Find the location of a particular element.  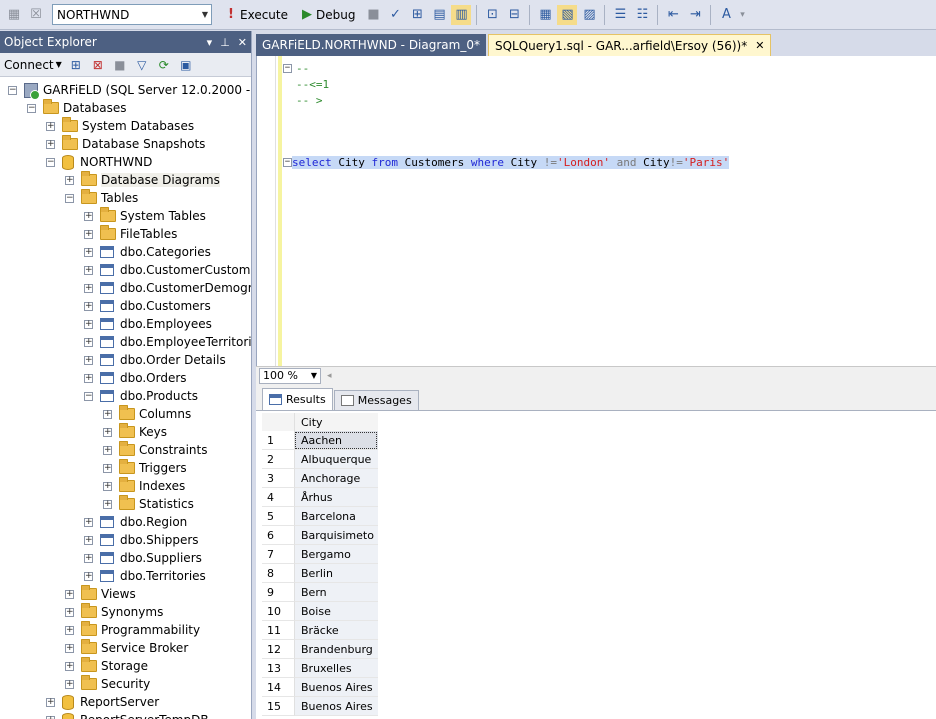

tree-node: + Synonyms is located at coordinates (114, 612).